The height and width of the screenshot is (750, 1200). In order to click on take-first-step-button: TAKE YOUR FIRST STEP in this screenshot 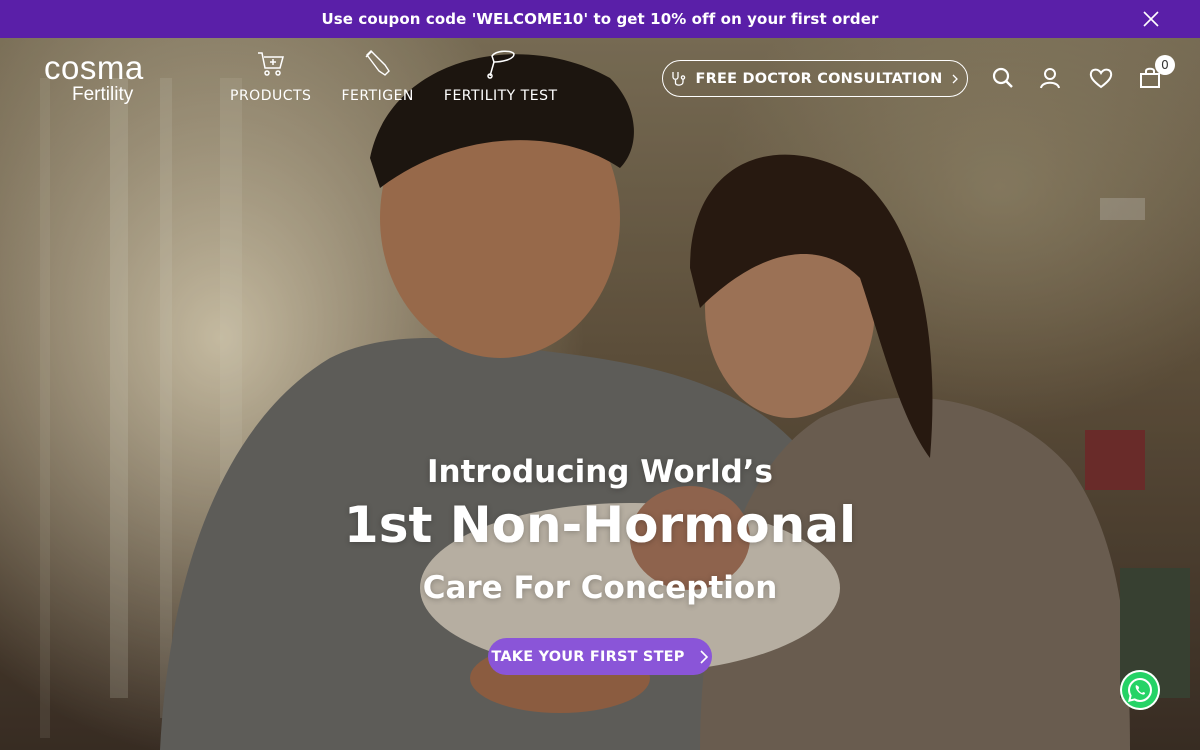, I will do `click(600, 656)`.